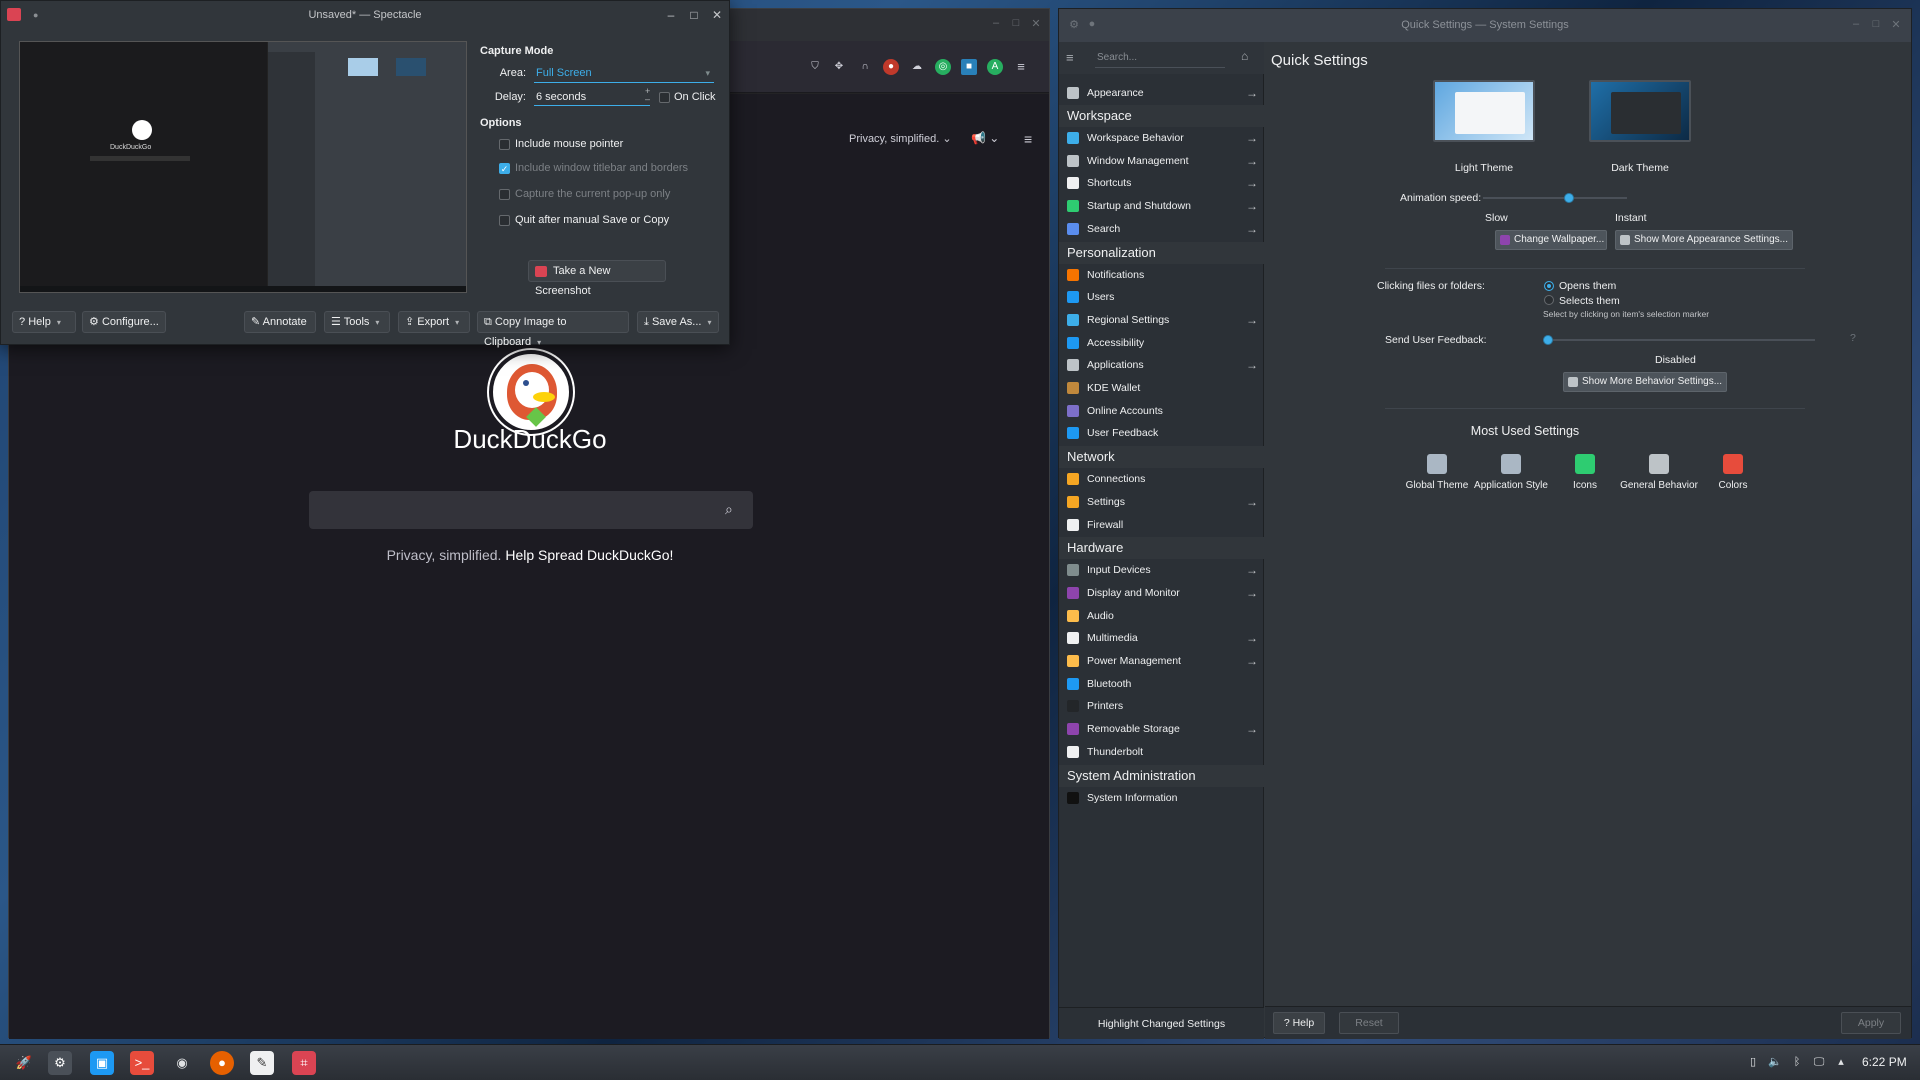 This screenshot has width=1920, height=1080. What do you see at coordinates (1549, 300) in the screenshot?
I see `selects-them-radio` at bounding box center [1549, 300].